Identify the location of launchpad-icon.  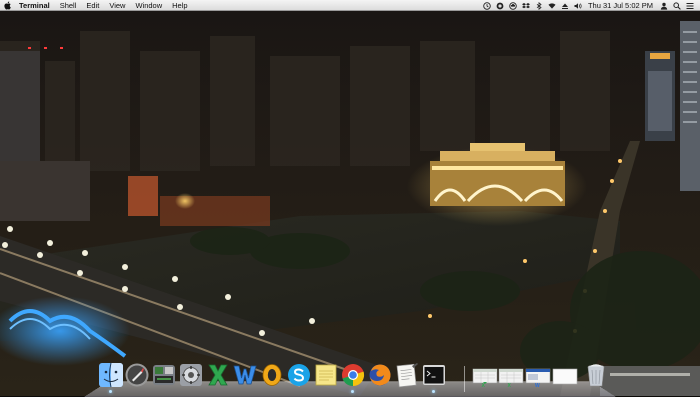
(137, 375).